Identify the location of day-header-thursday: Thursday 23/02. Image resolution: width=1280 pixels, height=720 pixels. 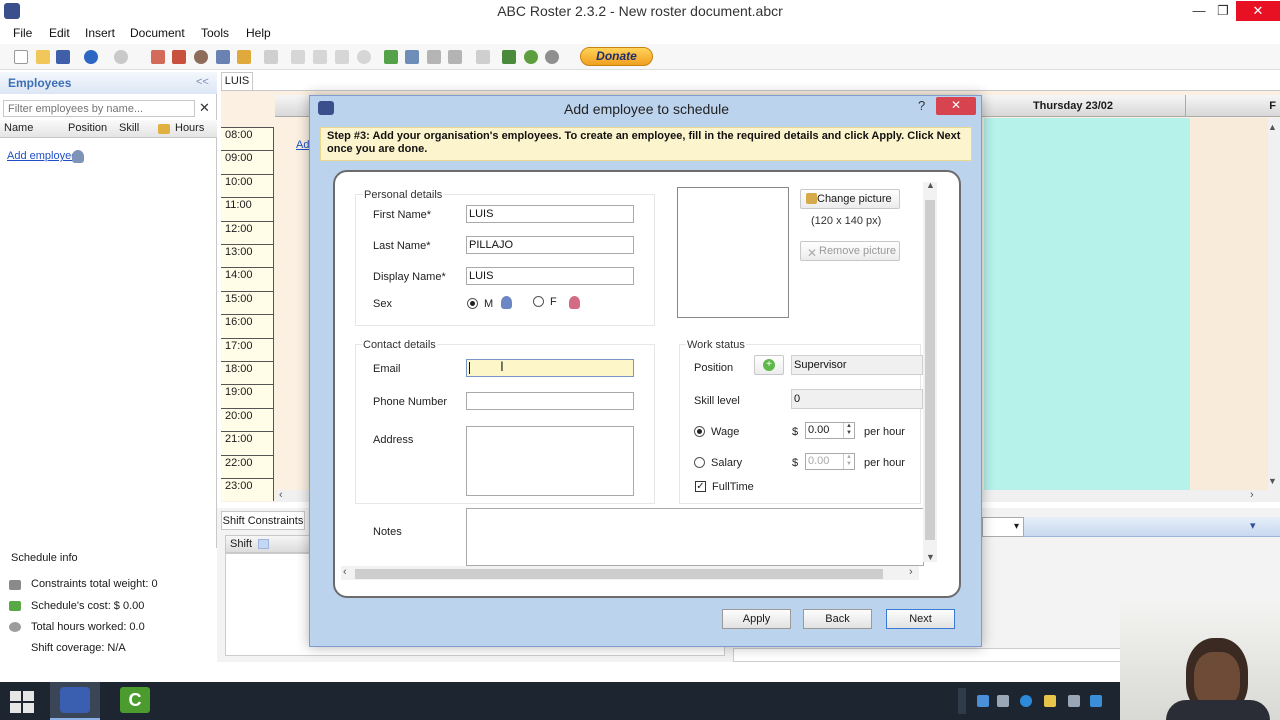
(1073, 106).